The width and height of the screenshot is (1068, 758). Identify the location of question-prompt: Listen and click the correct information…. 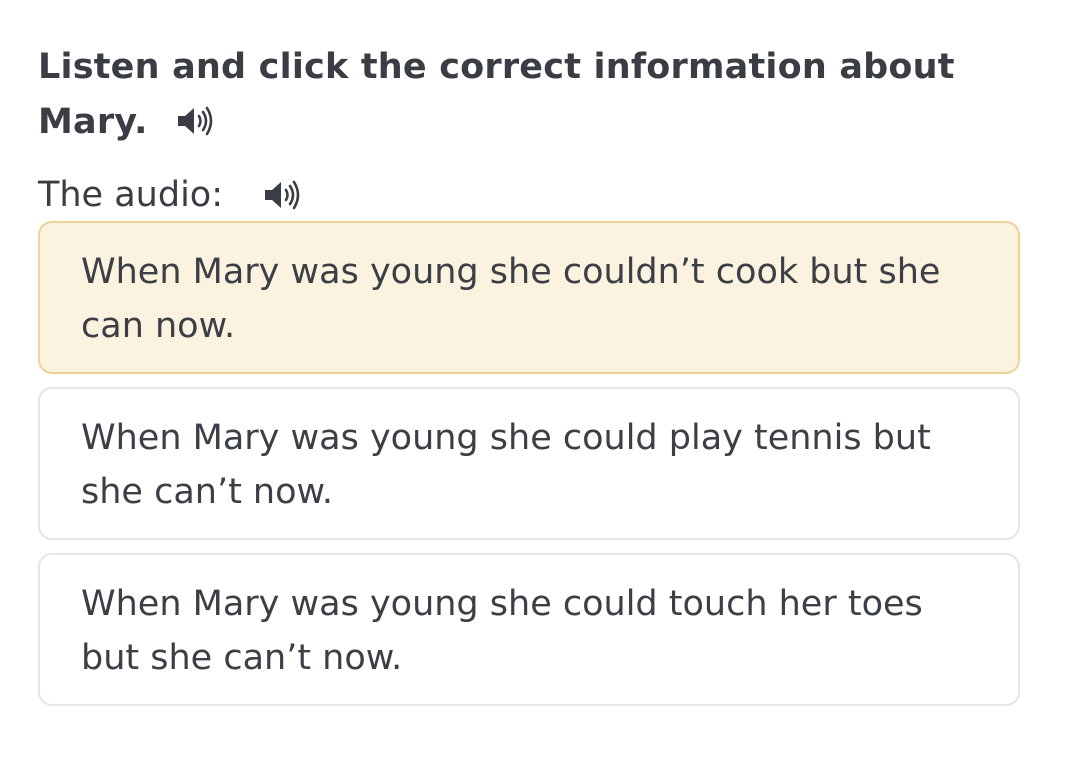
(518, 97).